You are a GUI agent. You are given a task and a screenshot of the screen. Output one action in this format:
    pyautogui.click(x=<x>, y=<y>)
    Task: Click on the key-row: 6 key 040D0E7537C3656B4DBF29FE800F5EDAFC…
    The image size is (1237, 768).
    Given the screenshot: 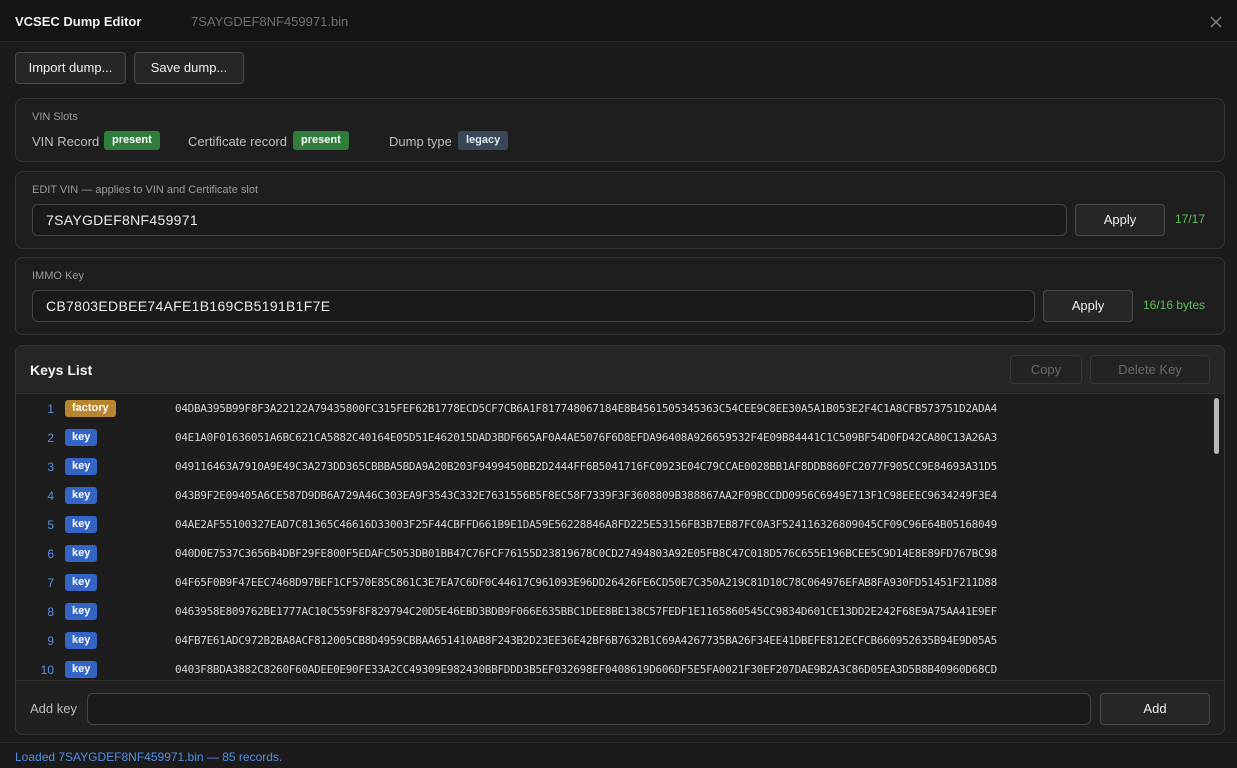 What is the action you would take?
    pyautogui.click(x=612, y=553)
    